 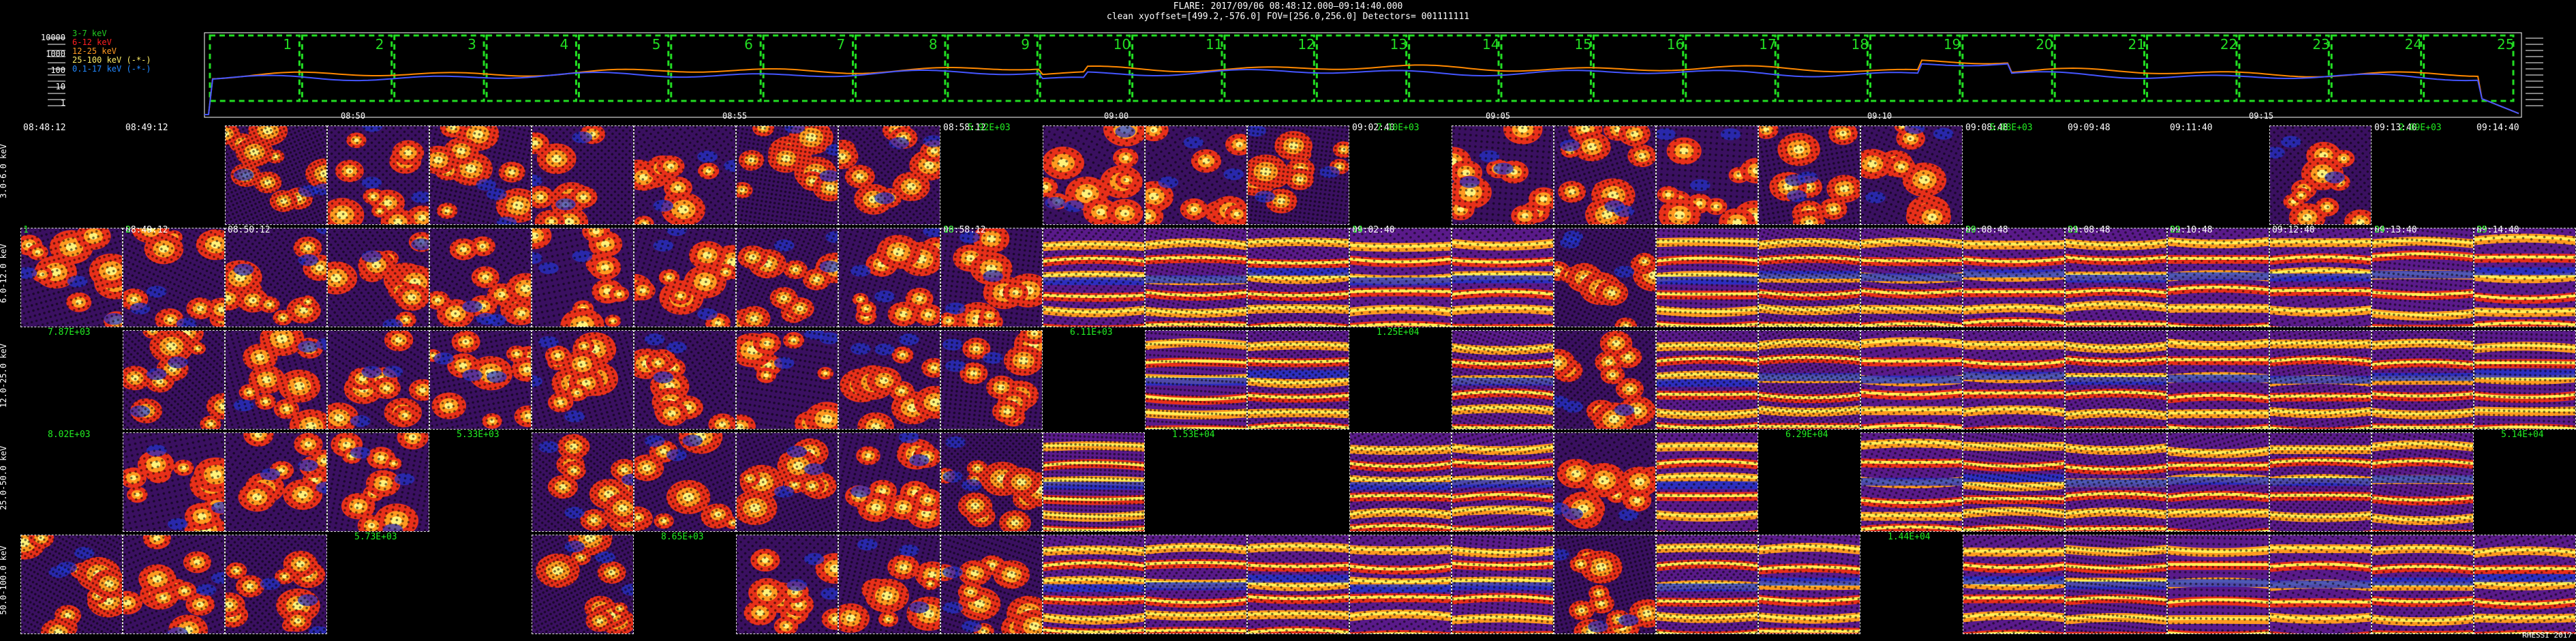 What do you see at coordinates (2116, 380) in the screenshot?
I see `clean-image-r2-c20` at bounding box center [2116, 380].